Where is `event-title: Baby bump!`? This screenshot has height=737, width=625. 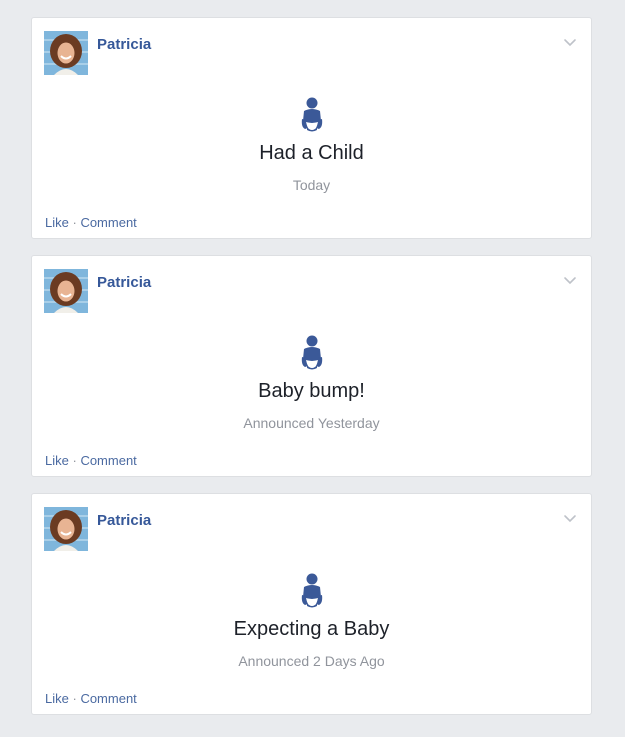
event-title: Baby bump! is located at coordinates (311, 391).